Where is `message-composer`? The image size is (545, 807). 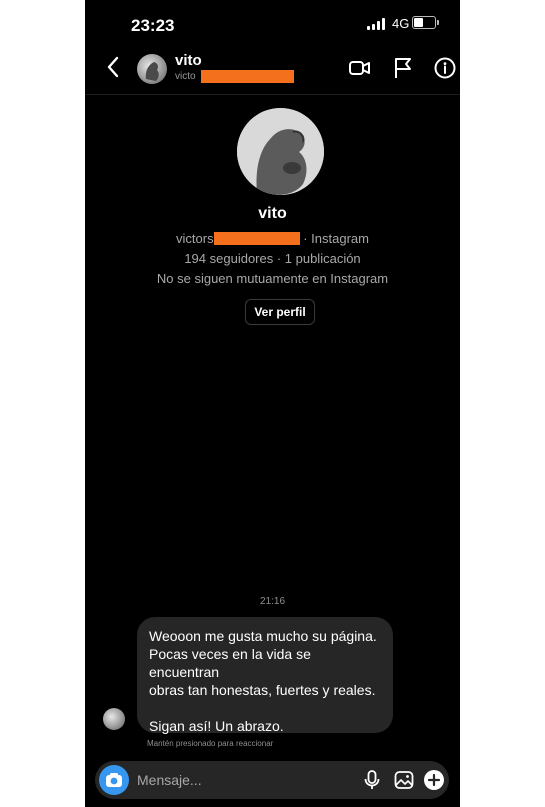
message-composer is located at coordinates (272, 780).